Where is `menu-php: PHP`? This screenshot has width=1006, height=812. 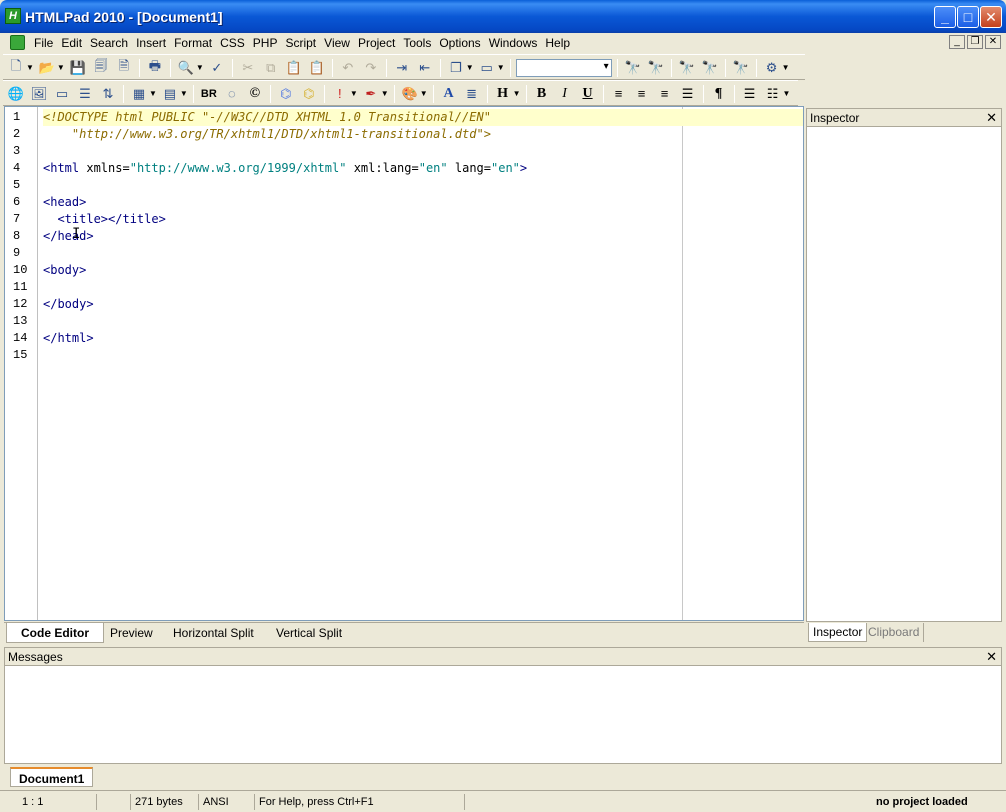 menu-php: PHP is located at coordinates (265, 43).